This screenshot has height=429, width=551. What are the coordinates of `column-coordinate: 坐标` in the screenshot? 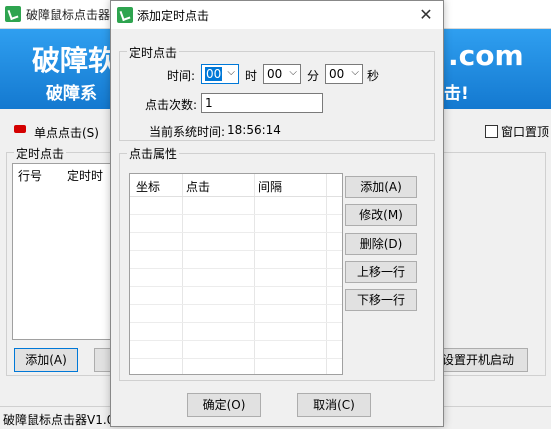 It's located at (148, 187).